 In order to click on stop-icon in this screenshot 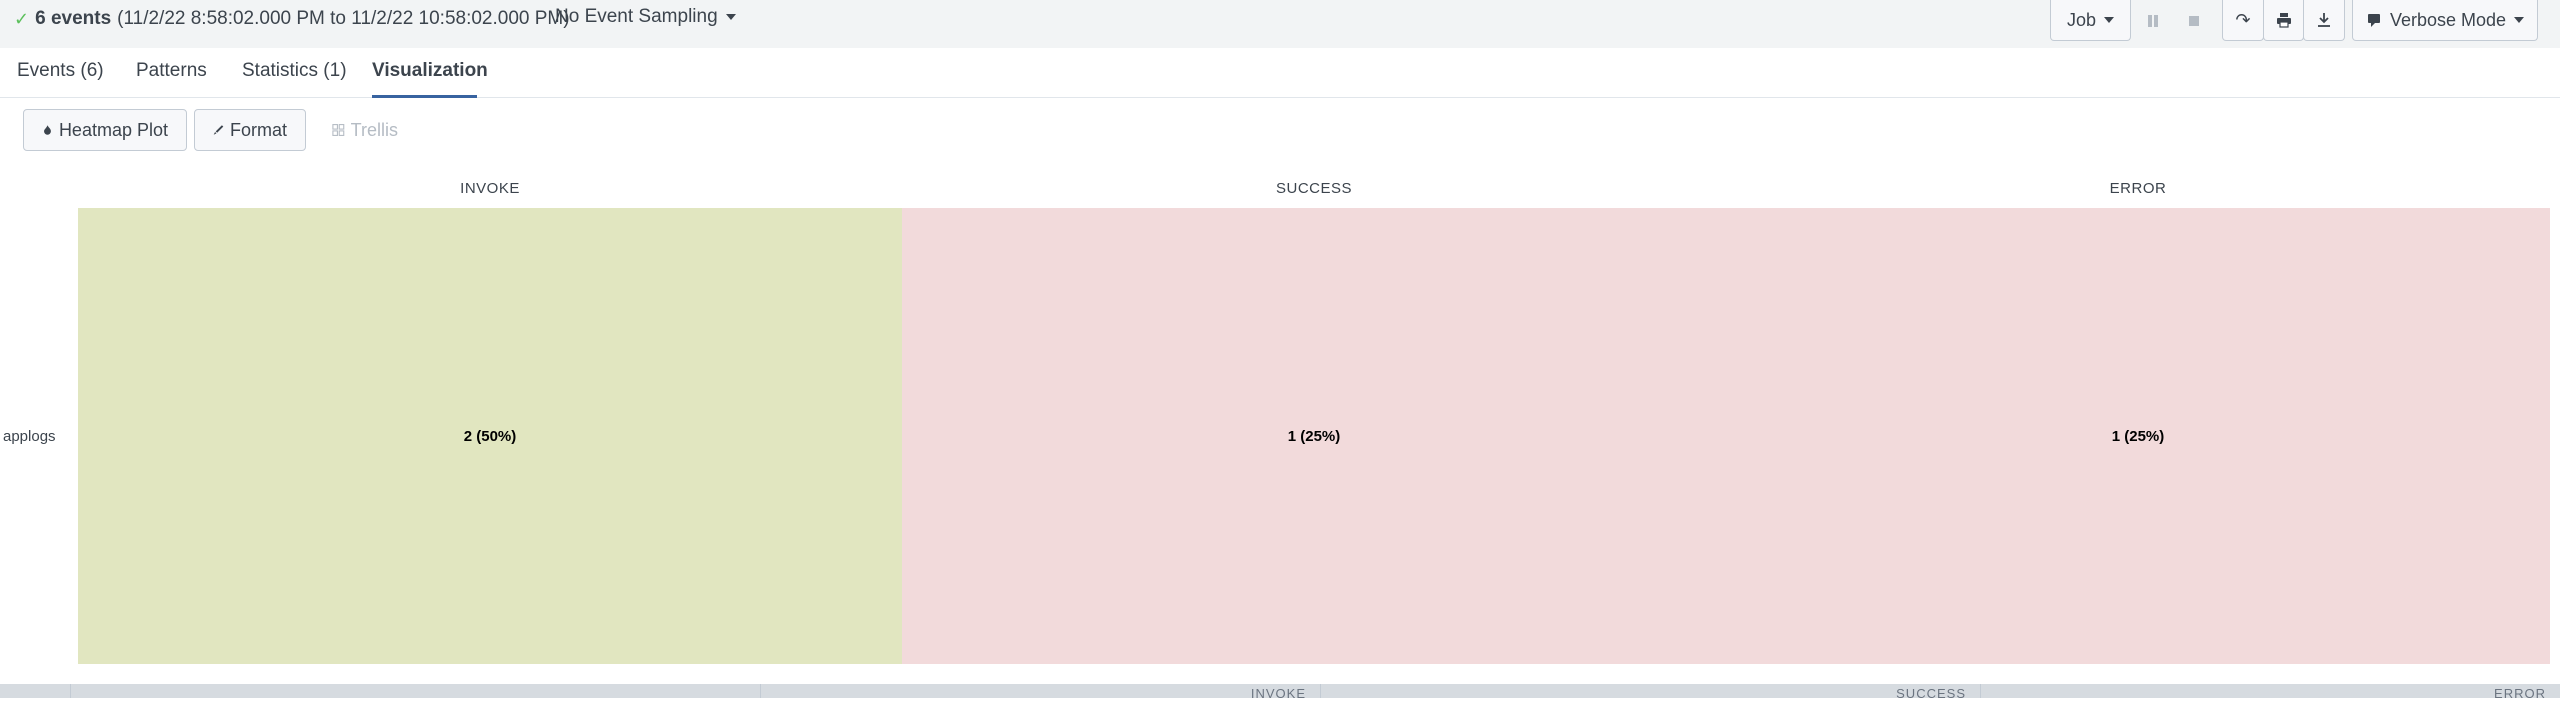, I will do `click(2194, 21)`.